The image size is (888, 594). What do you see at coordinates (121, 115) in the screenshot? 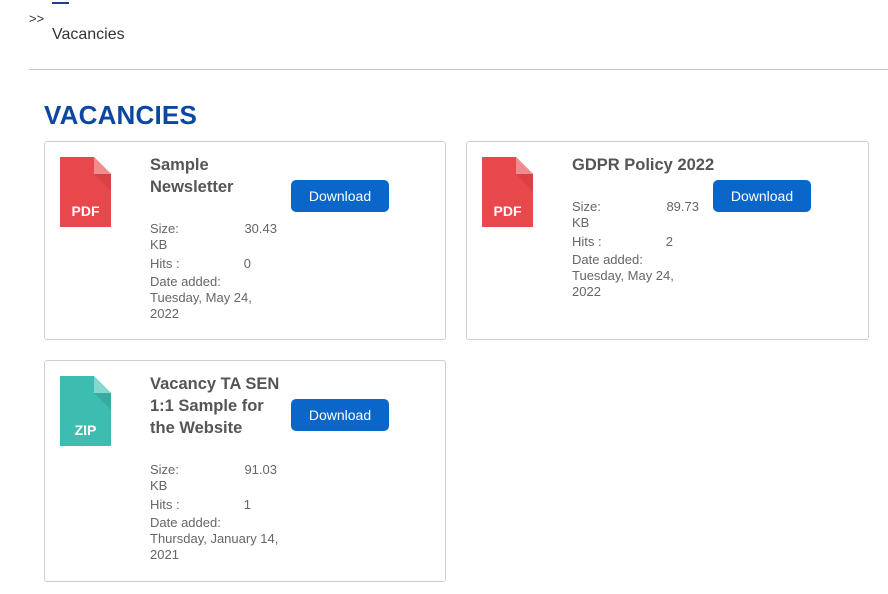
I see `page-title: VACANCIES` at bounding box center [121, 115].